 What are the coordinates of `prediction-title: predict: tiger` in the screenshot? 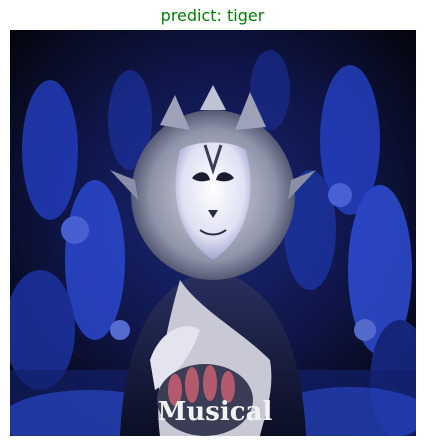 It's located at (212, 15).